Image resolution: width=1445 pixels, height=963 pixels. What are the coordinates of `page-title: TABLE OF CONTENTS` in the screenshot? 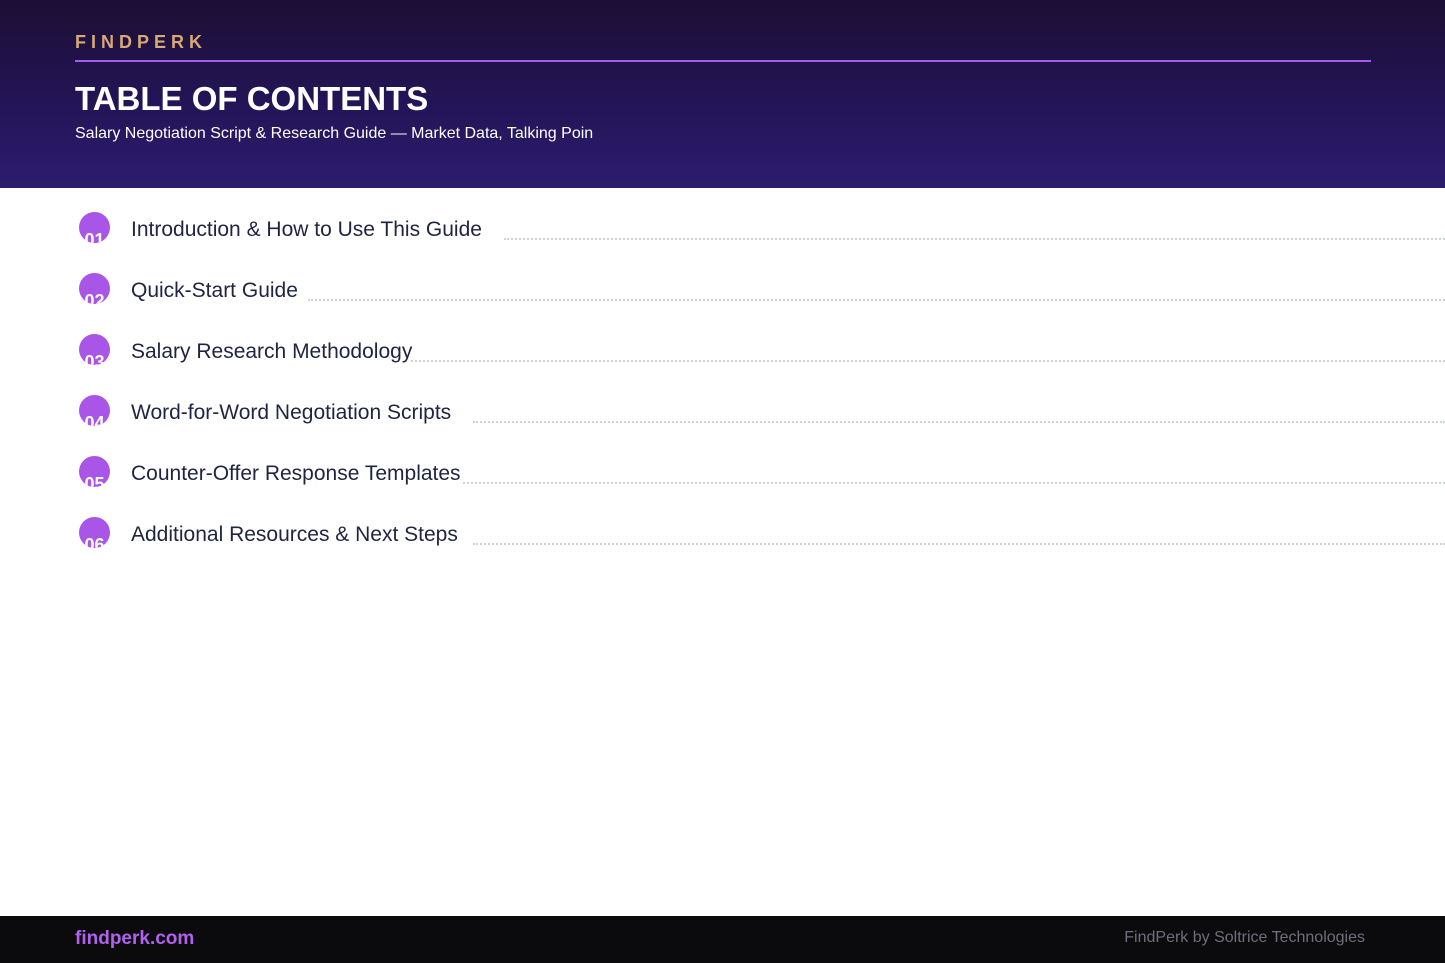 It's located at (252, 98).